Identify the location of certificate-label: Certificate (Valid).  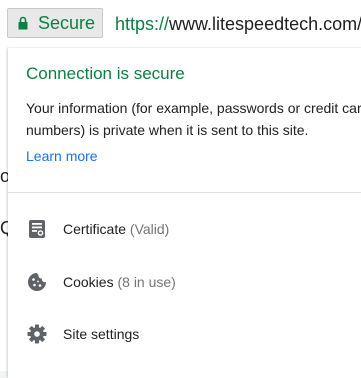
(116, 229).